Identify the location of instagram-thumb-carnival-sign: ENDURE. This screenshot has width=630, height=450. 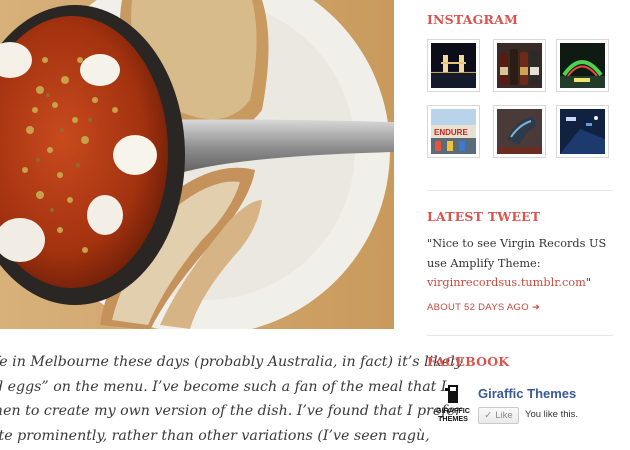
(453, 131).